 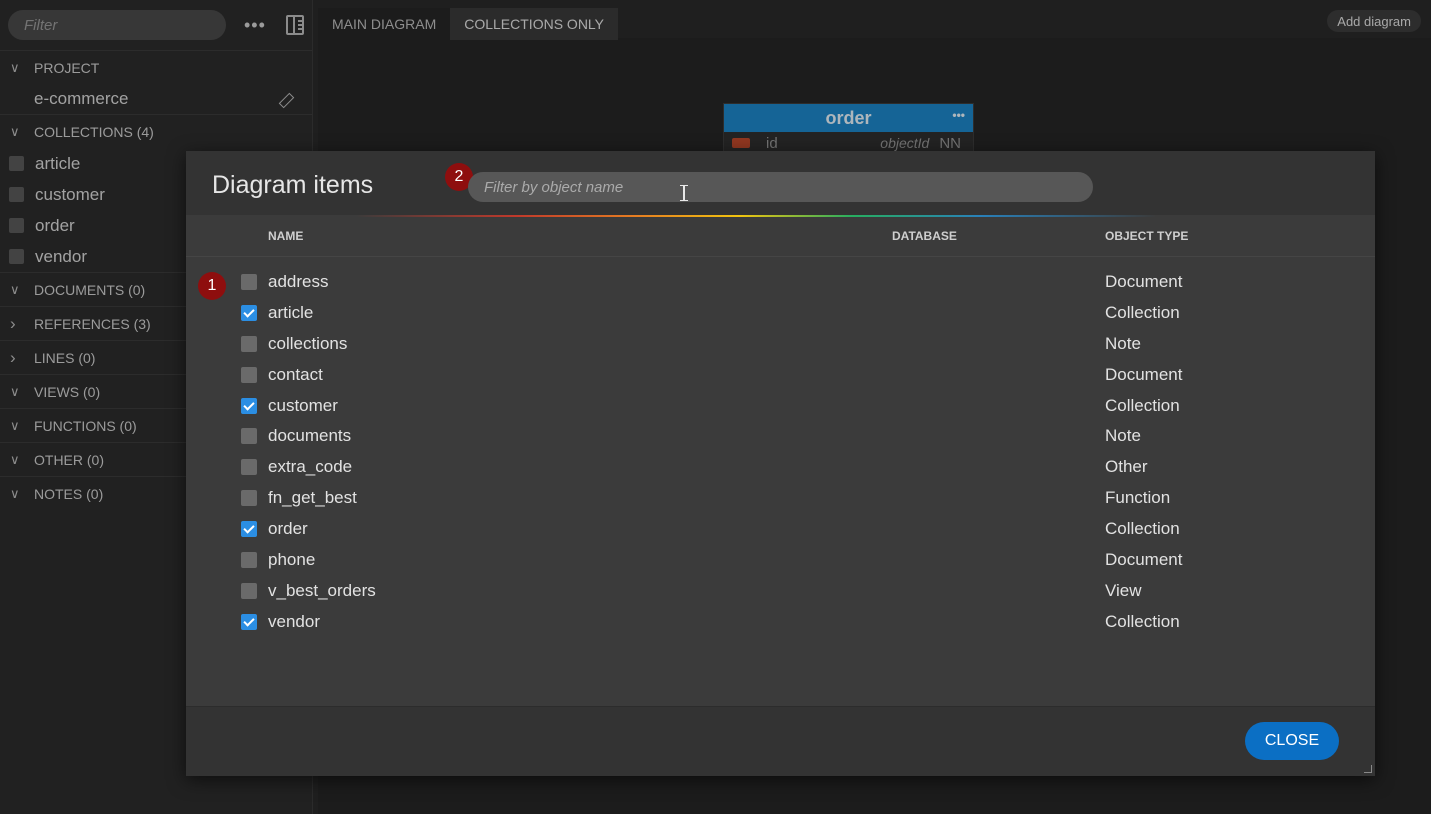 I want to click on table-row: article Collection, so click(x=780, y=313).